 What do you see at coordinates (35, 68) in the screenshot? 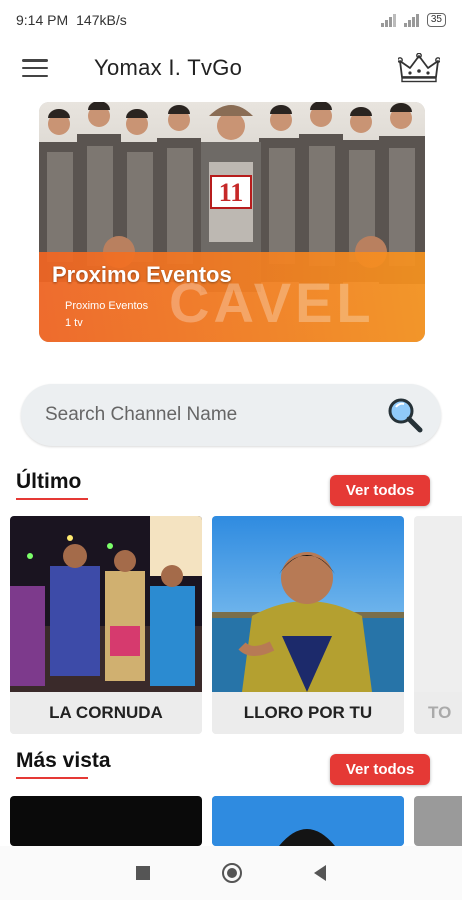
I see `hamburger-icon` at bounding box center [35, 68].